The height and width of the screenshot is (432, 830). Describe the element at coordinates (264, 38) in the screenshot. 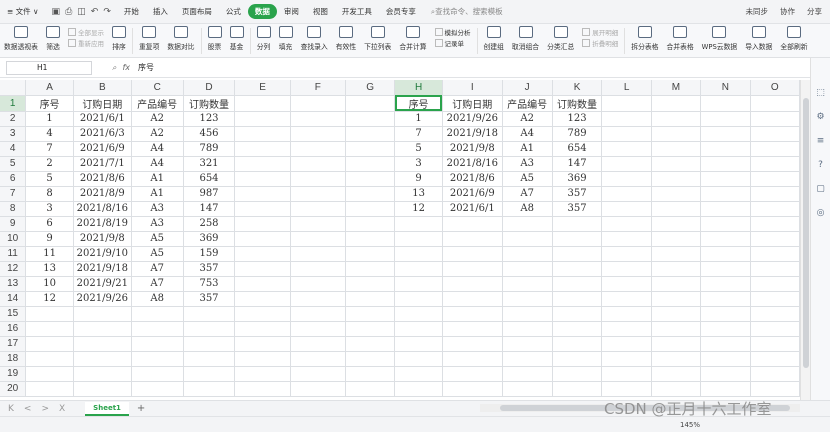

I see `text-to-columns-button: 分列` at that location.